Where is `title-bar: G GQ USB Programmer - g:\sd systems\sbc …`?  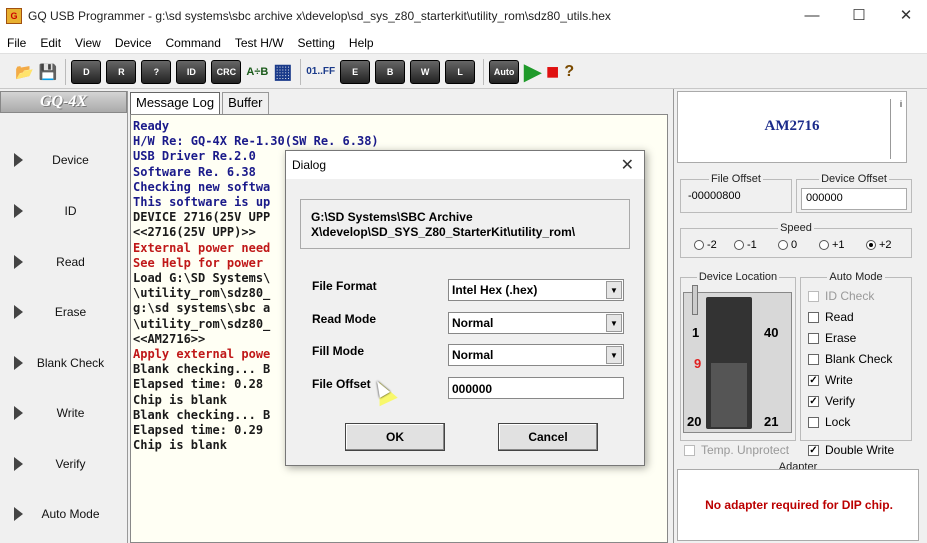
title-bar: G GQ USB Programmer - g:\sd systems\sbc … is located at coordinates (463, 16).